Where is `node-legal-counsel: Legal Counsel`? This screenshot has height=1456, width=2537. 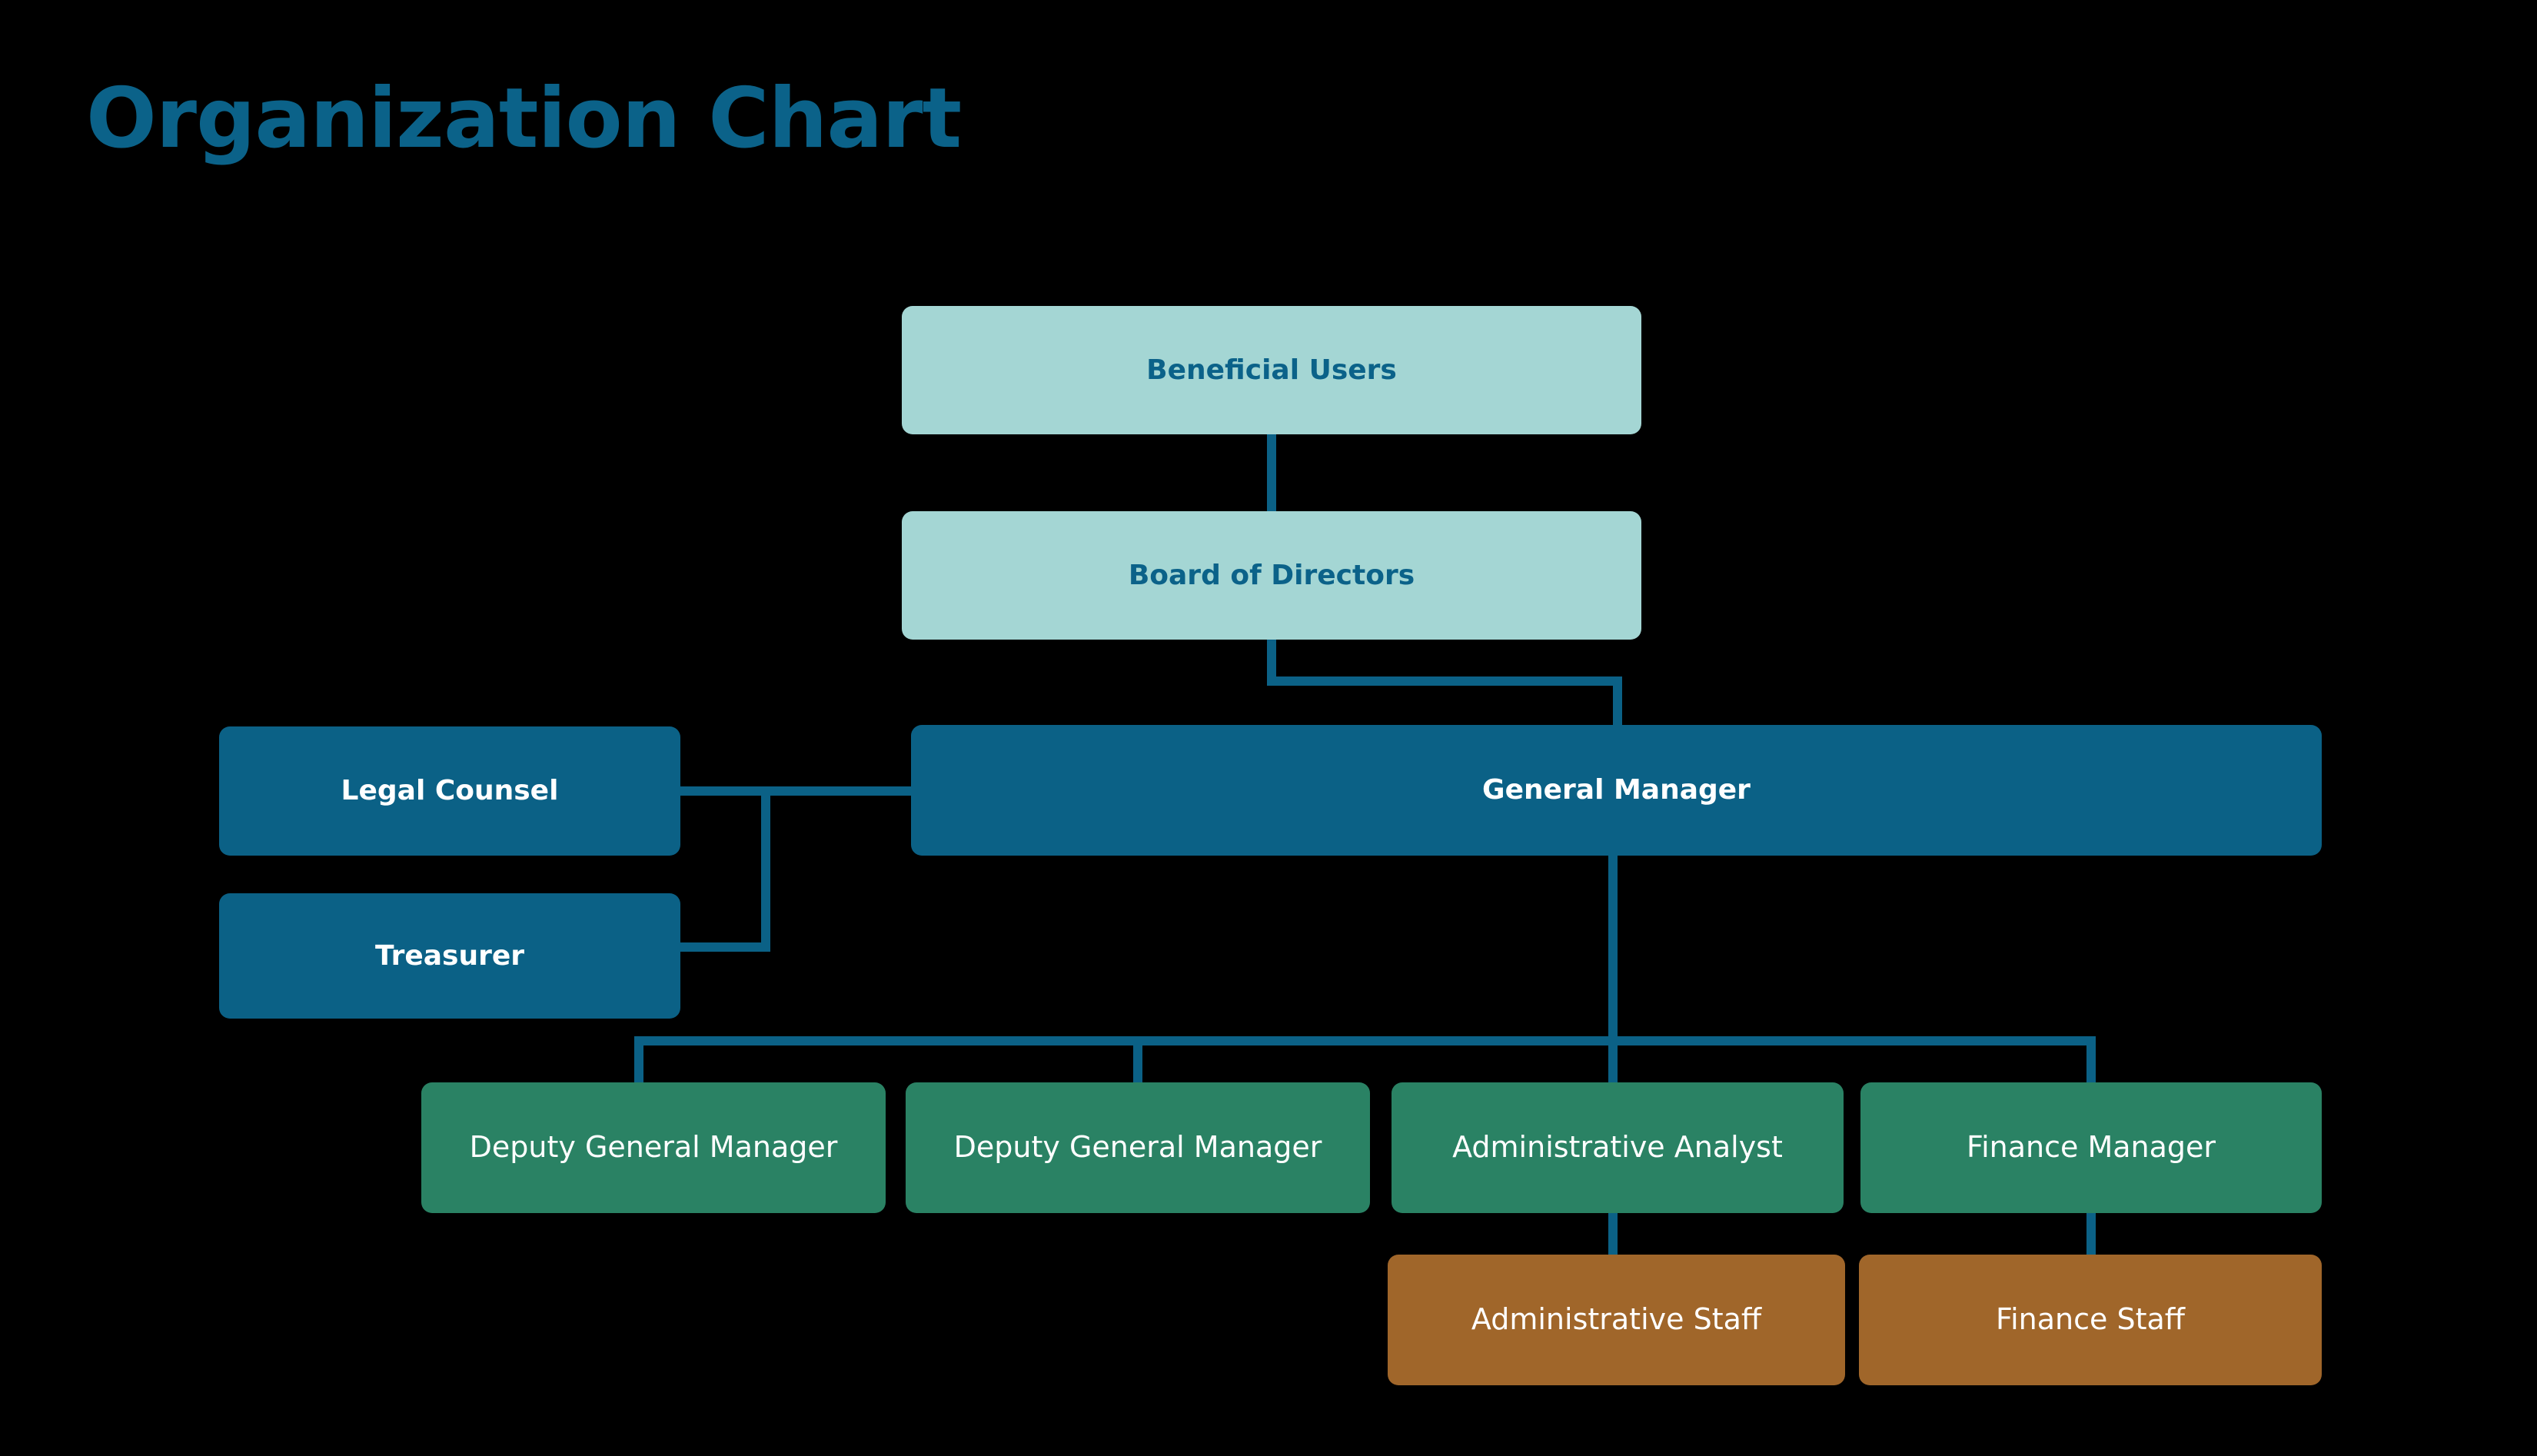 node-legal-counsel: Legal Counsel is located at coordinates (449, 791).